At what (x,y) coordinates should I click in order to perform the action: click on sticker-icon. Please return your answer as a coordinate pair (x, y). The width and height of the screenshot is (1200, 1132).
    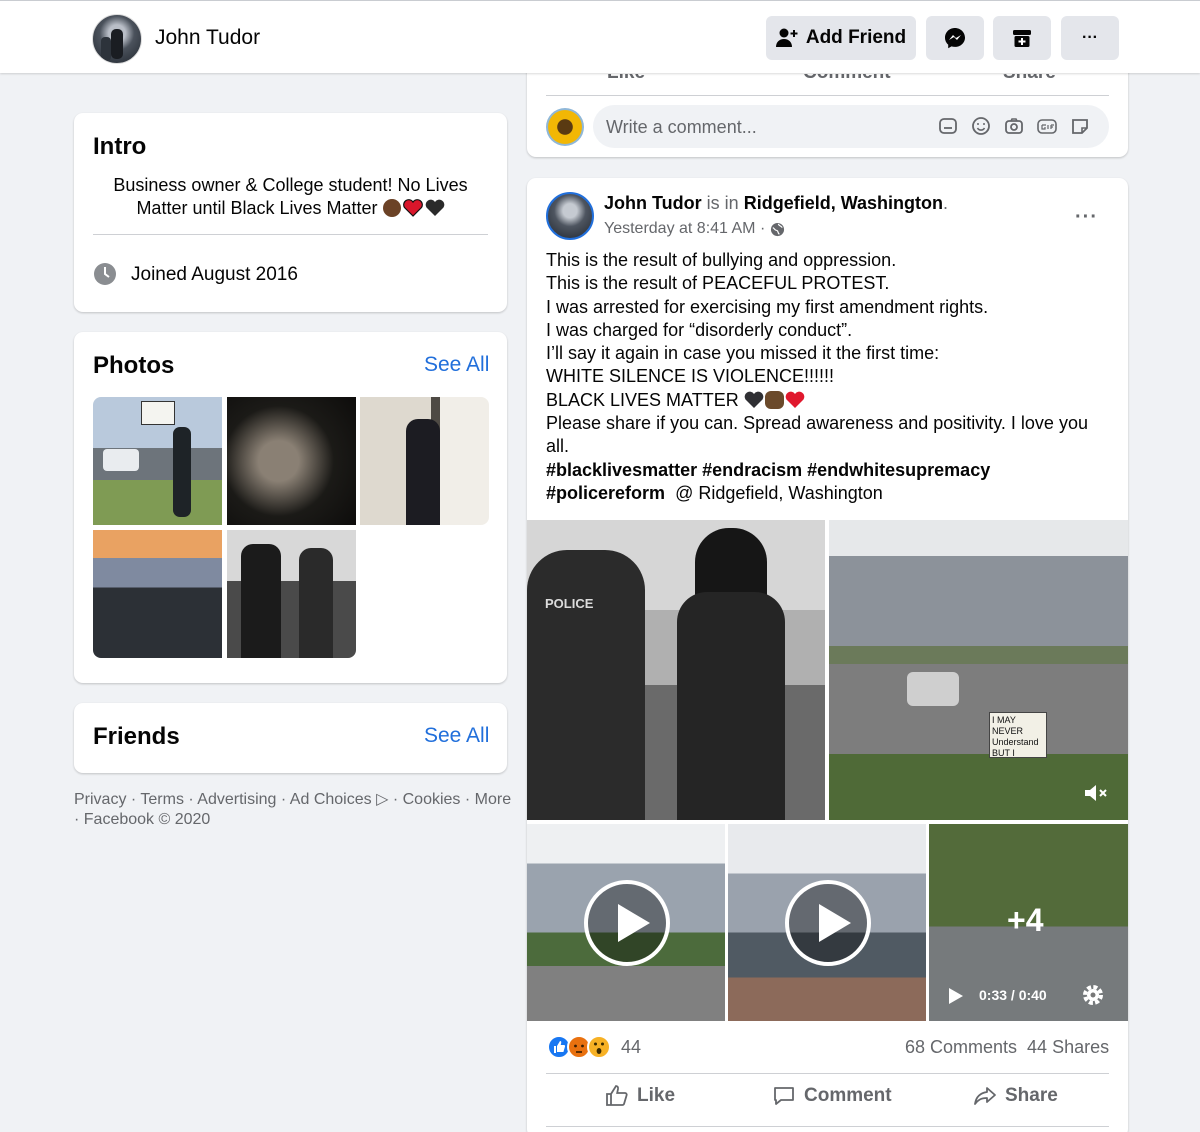
    Looking at the image, I should click on (1080, 126).